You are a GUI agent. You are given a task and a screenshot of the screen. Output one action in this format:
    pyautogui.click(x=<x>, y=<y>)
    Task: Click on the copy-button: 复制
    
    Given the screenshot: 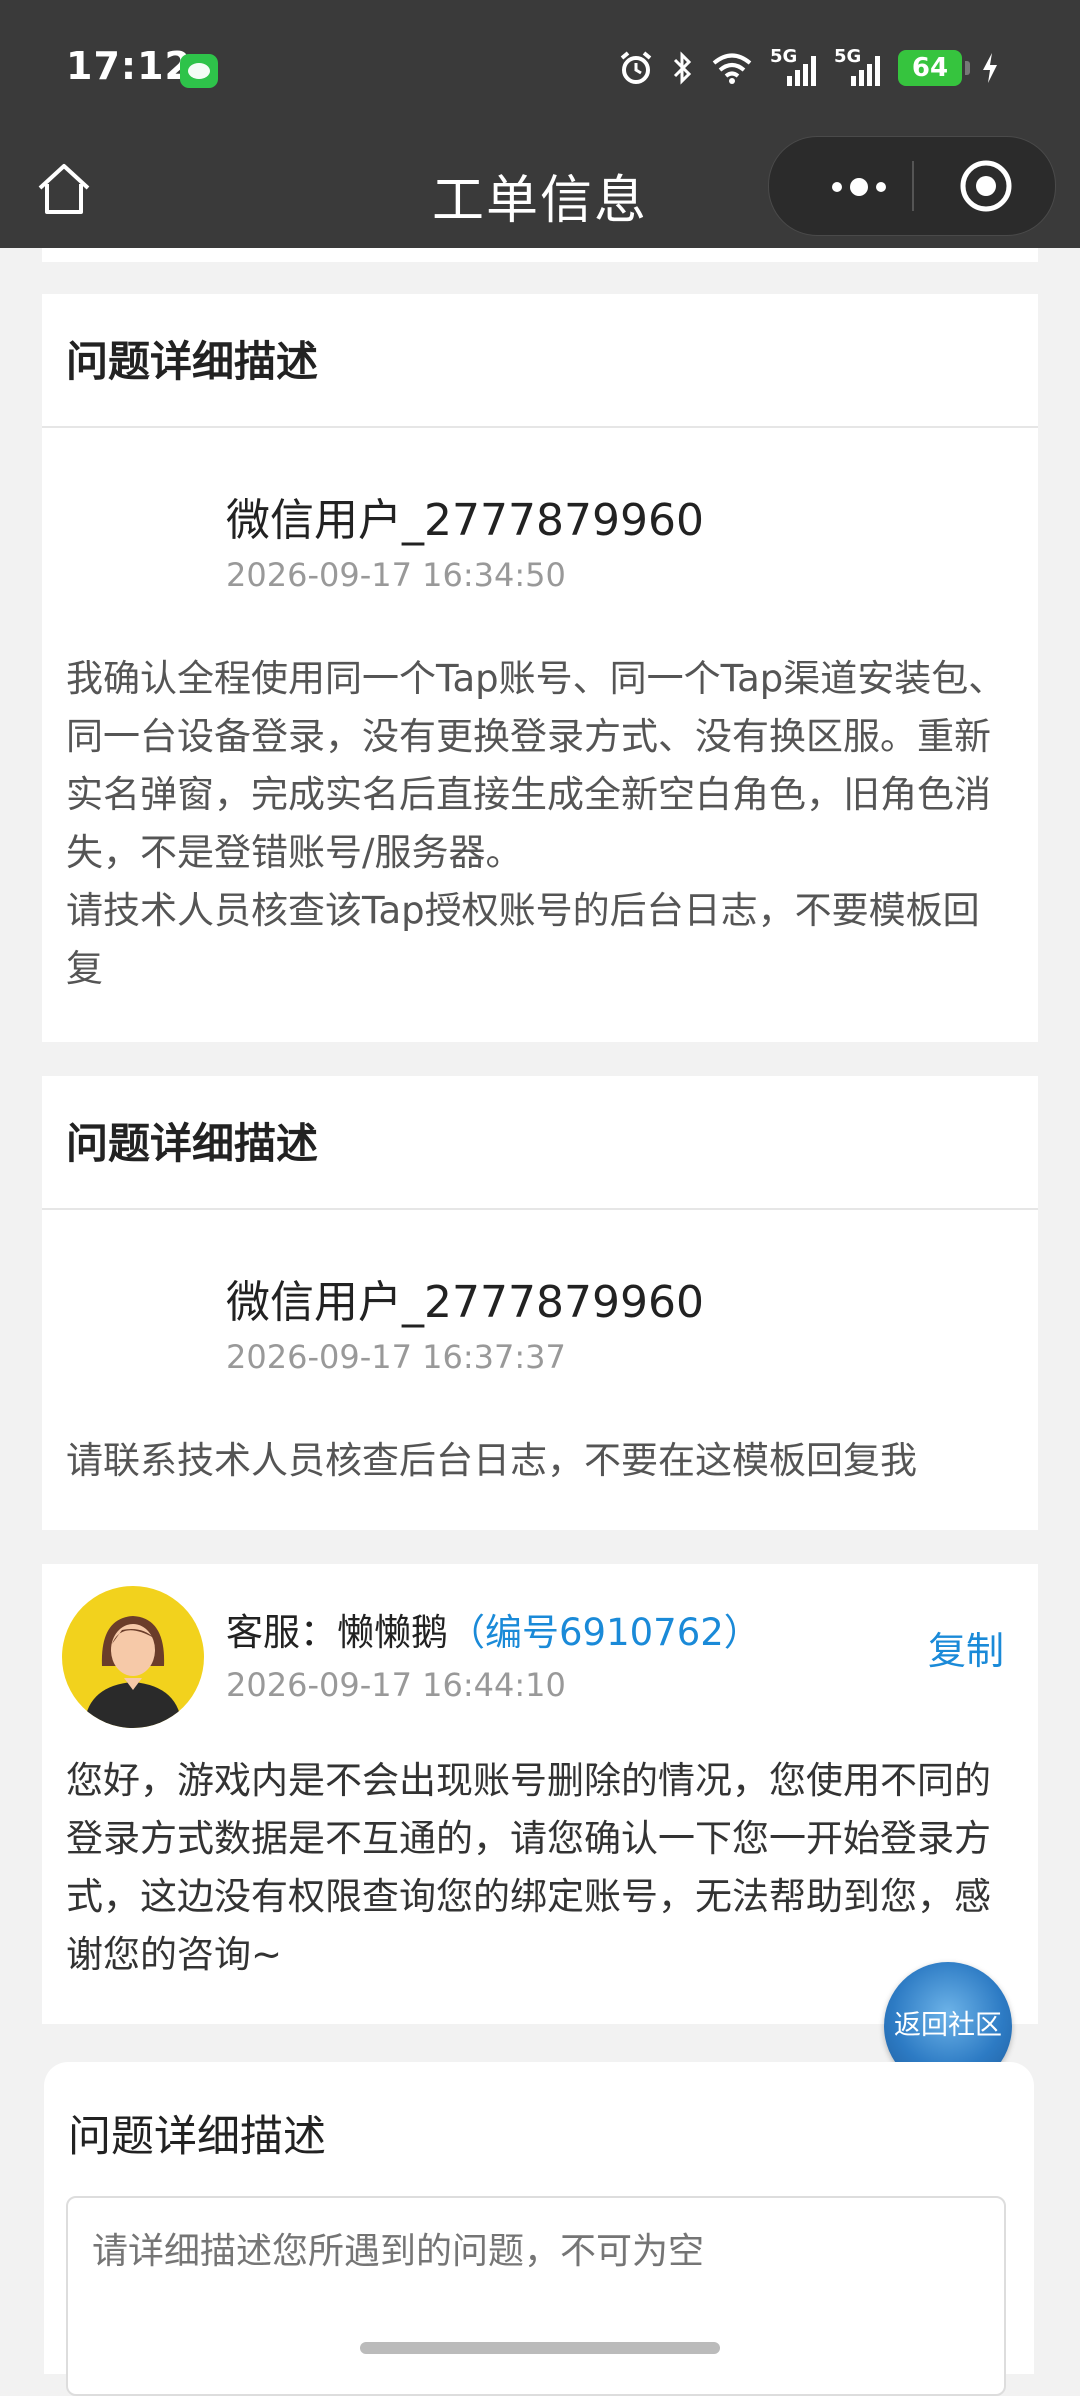 What is the action you would take?
    pyautogui.click(x=966, y=1647)
    